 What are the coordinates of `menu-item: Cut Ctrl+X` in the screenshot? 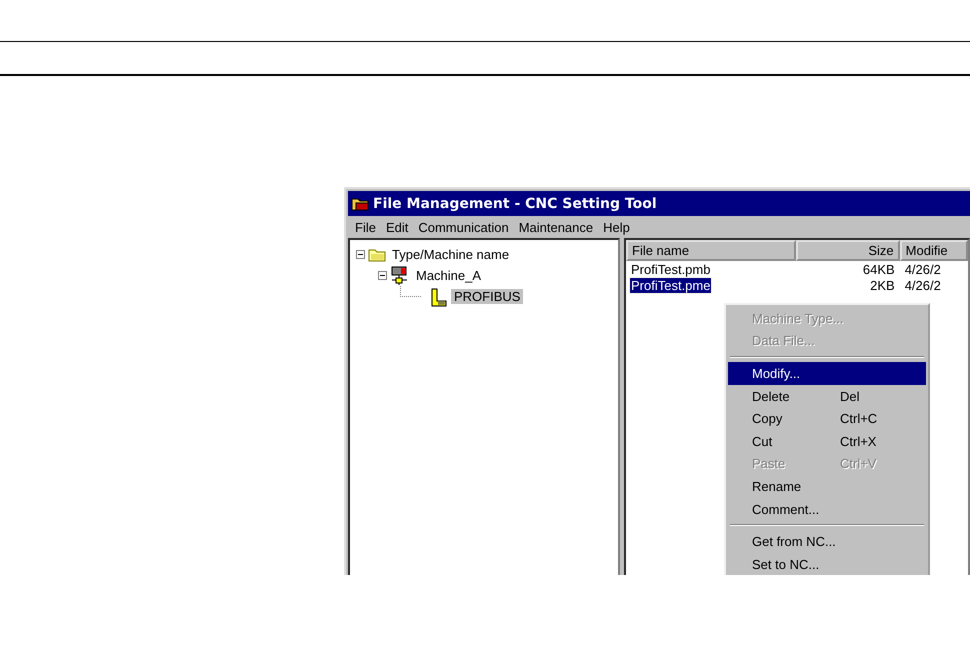 It's located at (827, 441).